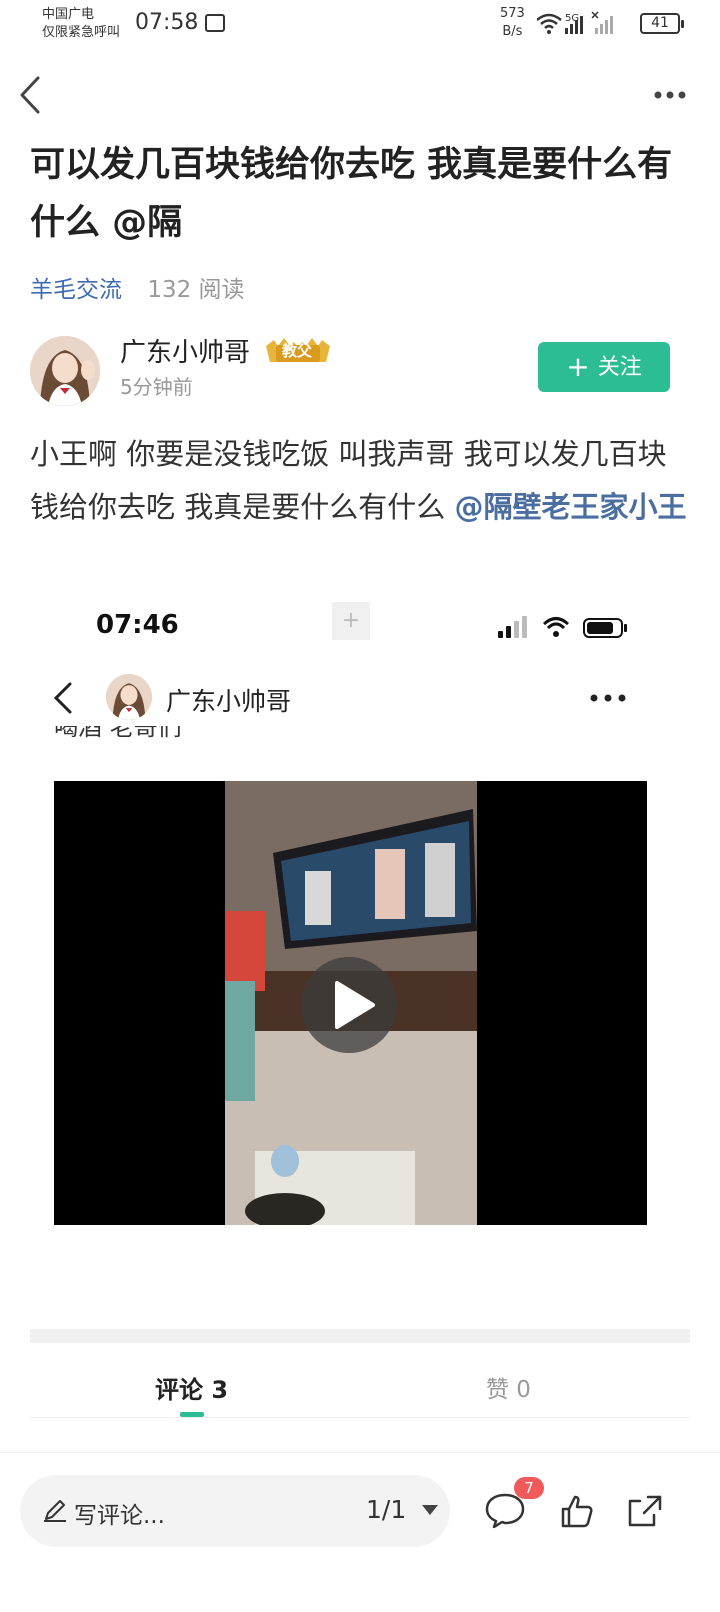 The width and height of the screenshot is (720, 1612). Describe the element at coordinates (191, 1387) in the screenshot. I see `tab-comments: 评论 3` at that location.